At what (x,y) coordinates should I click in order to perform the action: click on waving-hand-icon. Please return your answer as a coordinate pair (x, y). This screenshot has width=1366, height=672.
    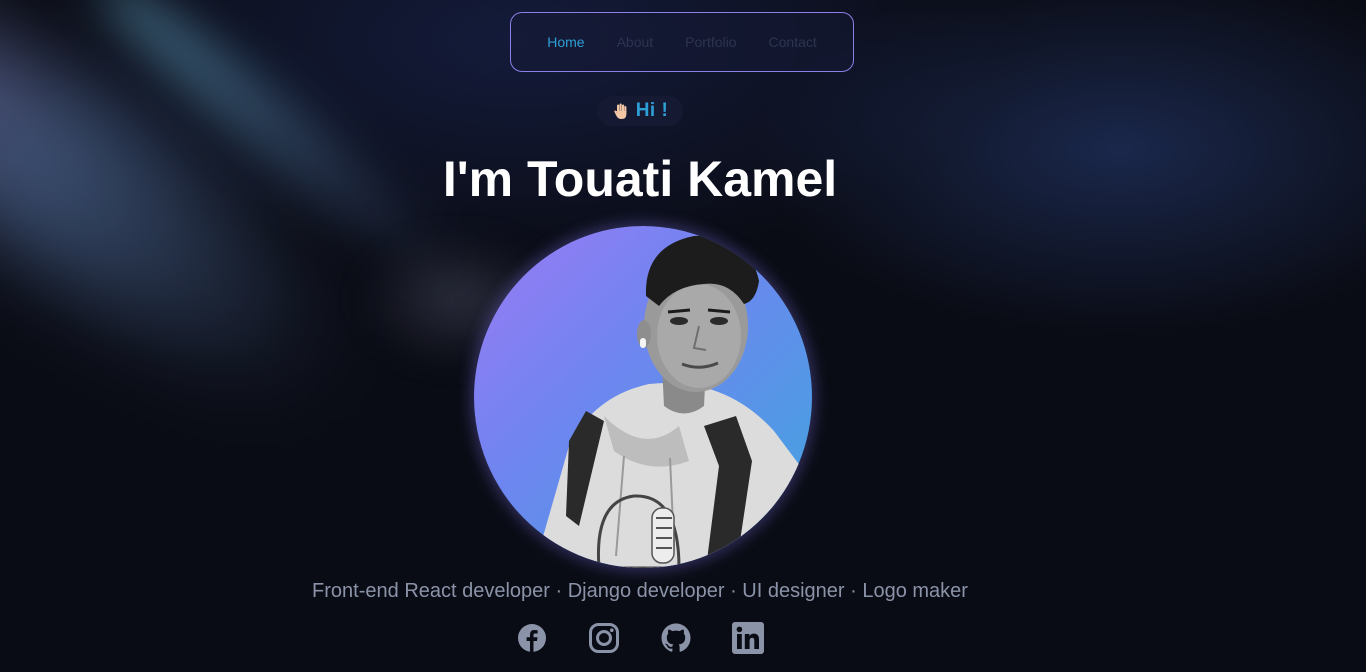
    Looking at the image, I should click on (620, 111).